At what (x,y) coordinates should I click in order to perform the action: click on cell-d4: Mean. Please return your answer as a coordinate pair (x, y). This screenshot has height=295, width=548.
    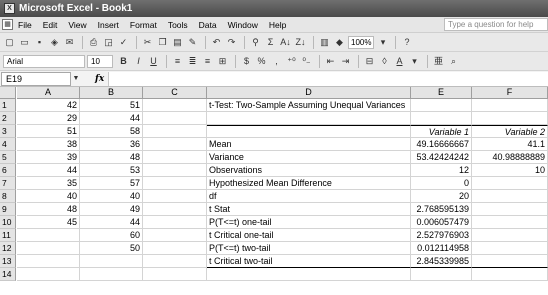
    Looking at the image, I should click on (309, 144).